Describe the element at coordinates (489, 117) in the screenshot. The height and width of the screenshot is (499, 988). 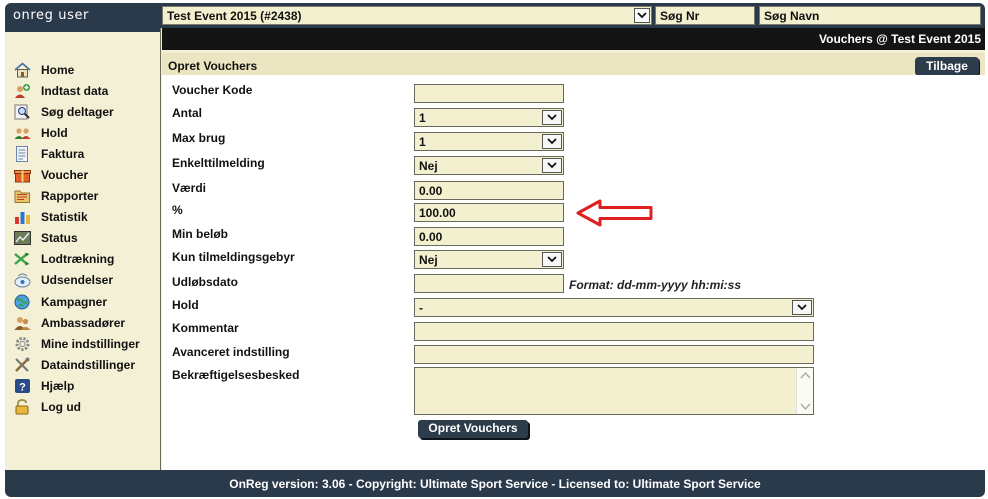
I see `antal-select: 1` at that location.